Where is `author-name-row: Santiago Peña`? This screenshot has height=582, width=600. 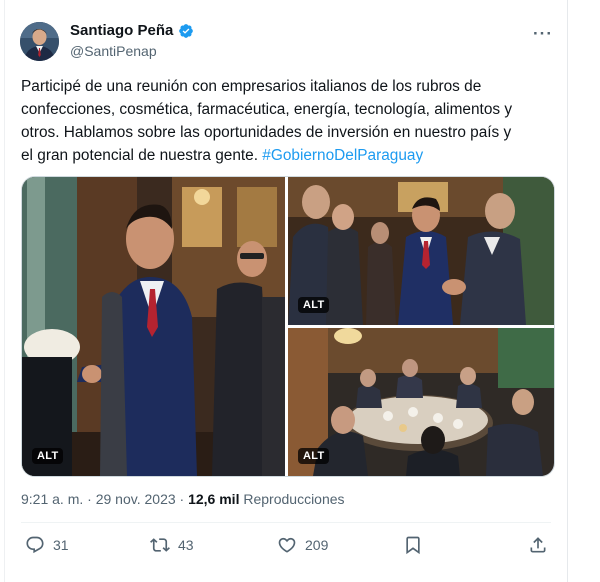
author-name-row: Santiago Peña is located at coordinates (132, 30).